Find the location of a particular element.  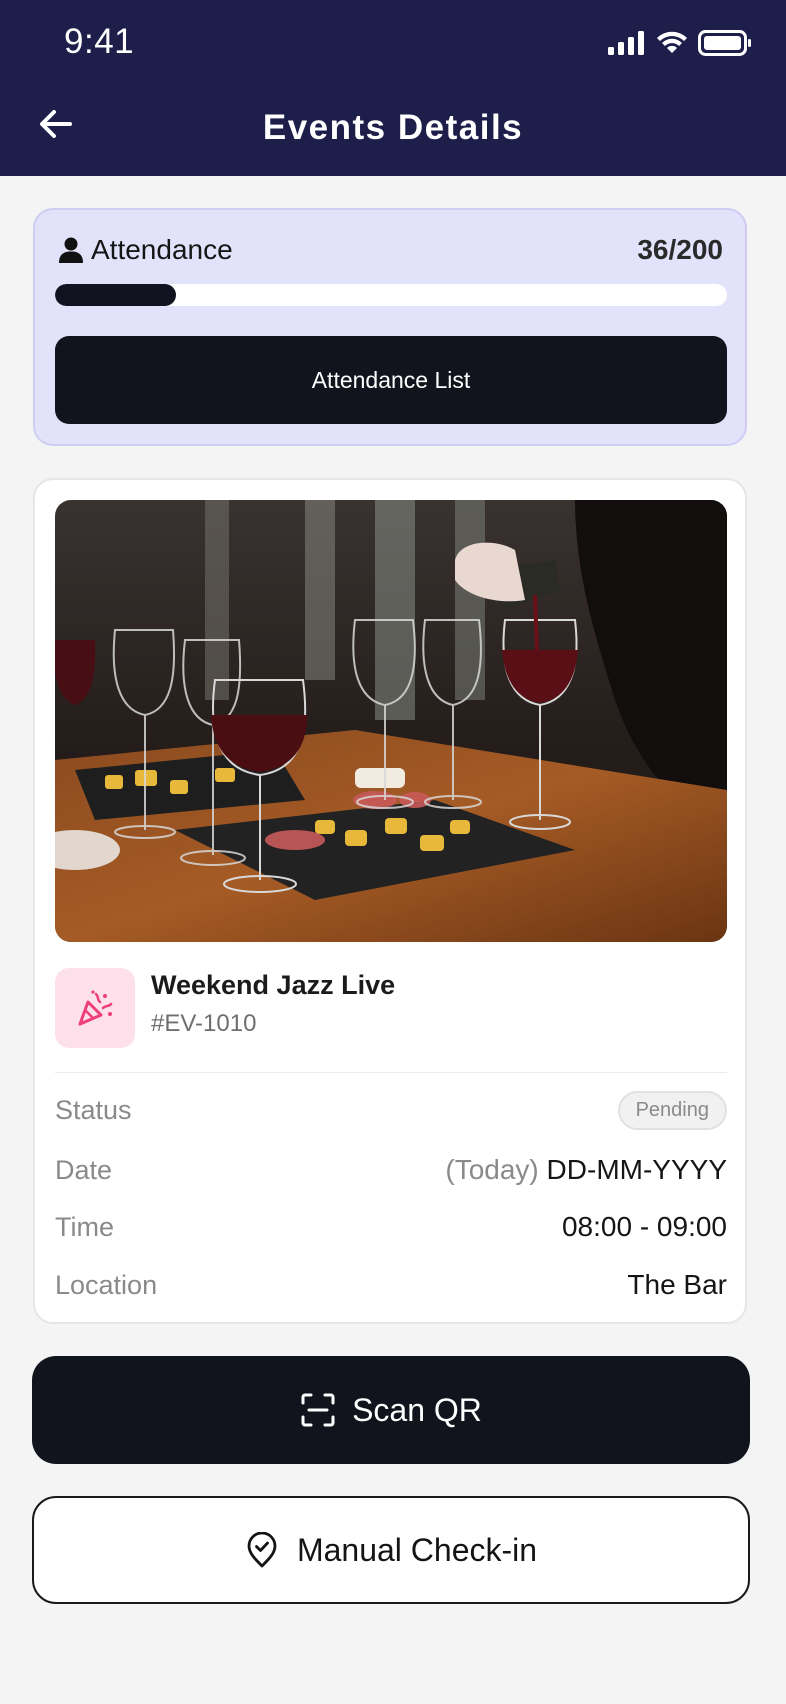

manual-check-in-label: Manual Check-in is located at coordinates (417, 1549).